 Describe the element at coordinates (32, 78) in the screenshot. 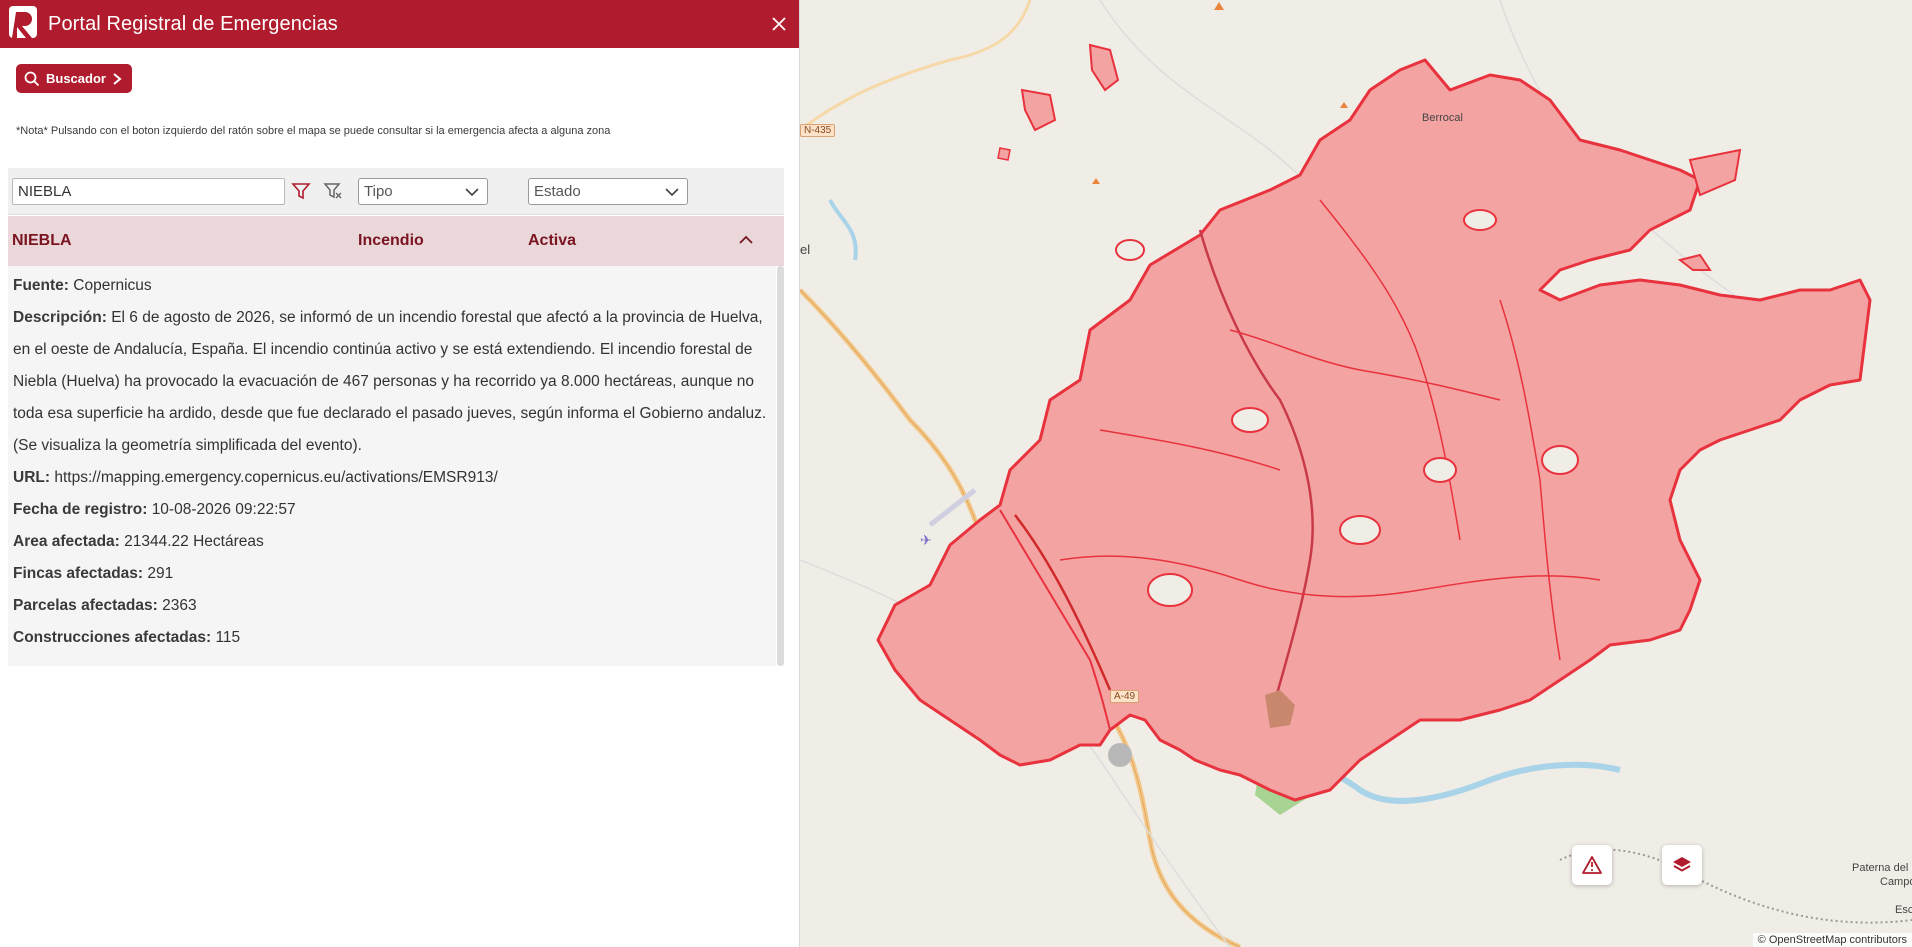

I see `search-icon` at that location.